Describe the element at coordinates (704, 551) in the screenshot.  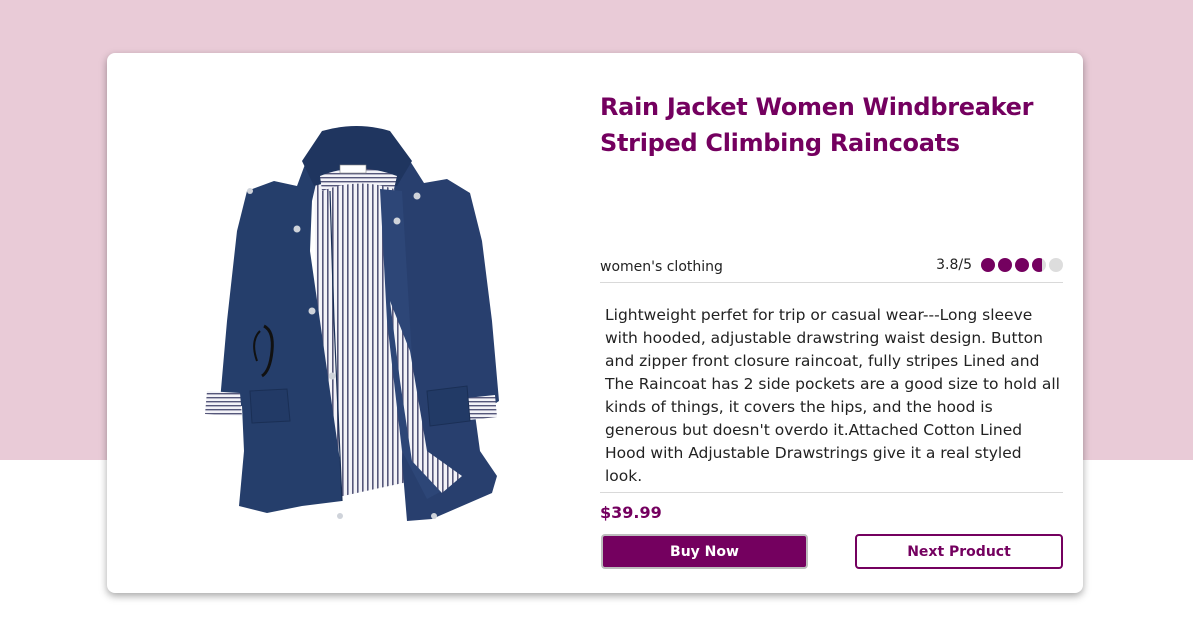
I see `buy-now-button: Buy Now` at that location.